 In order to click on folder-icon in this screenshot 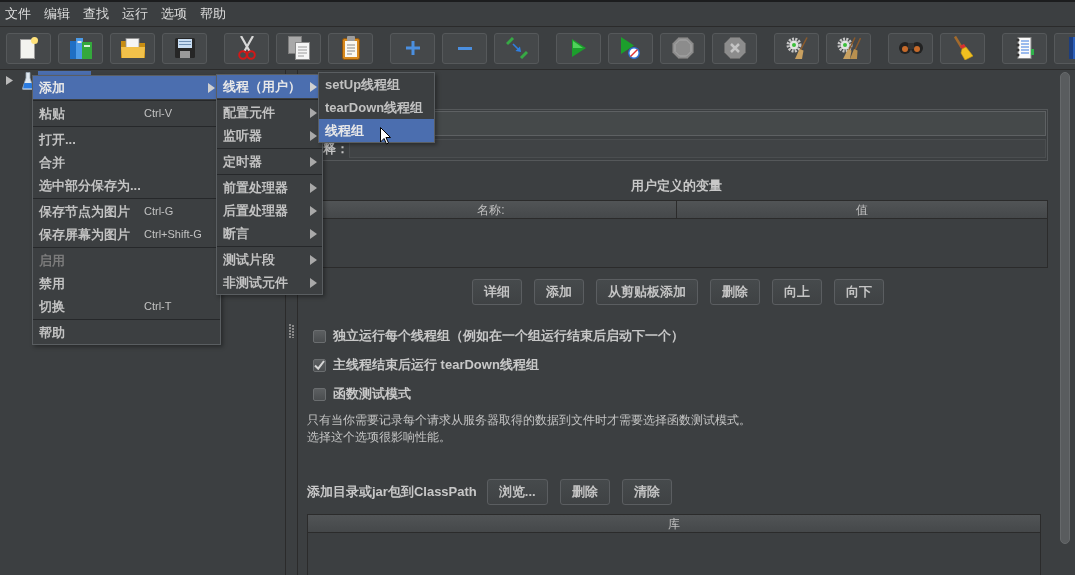, I will do `click(132, 48)`.